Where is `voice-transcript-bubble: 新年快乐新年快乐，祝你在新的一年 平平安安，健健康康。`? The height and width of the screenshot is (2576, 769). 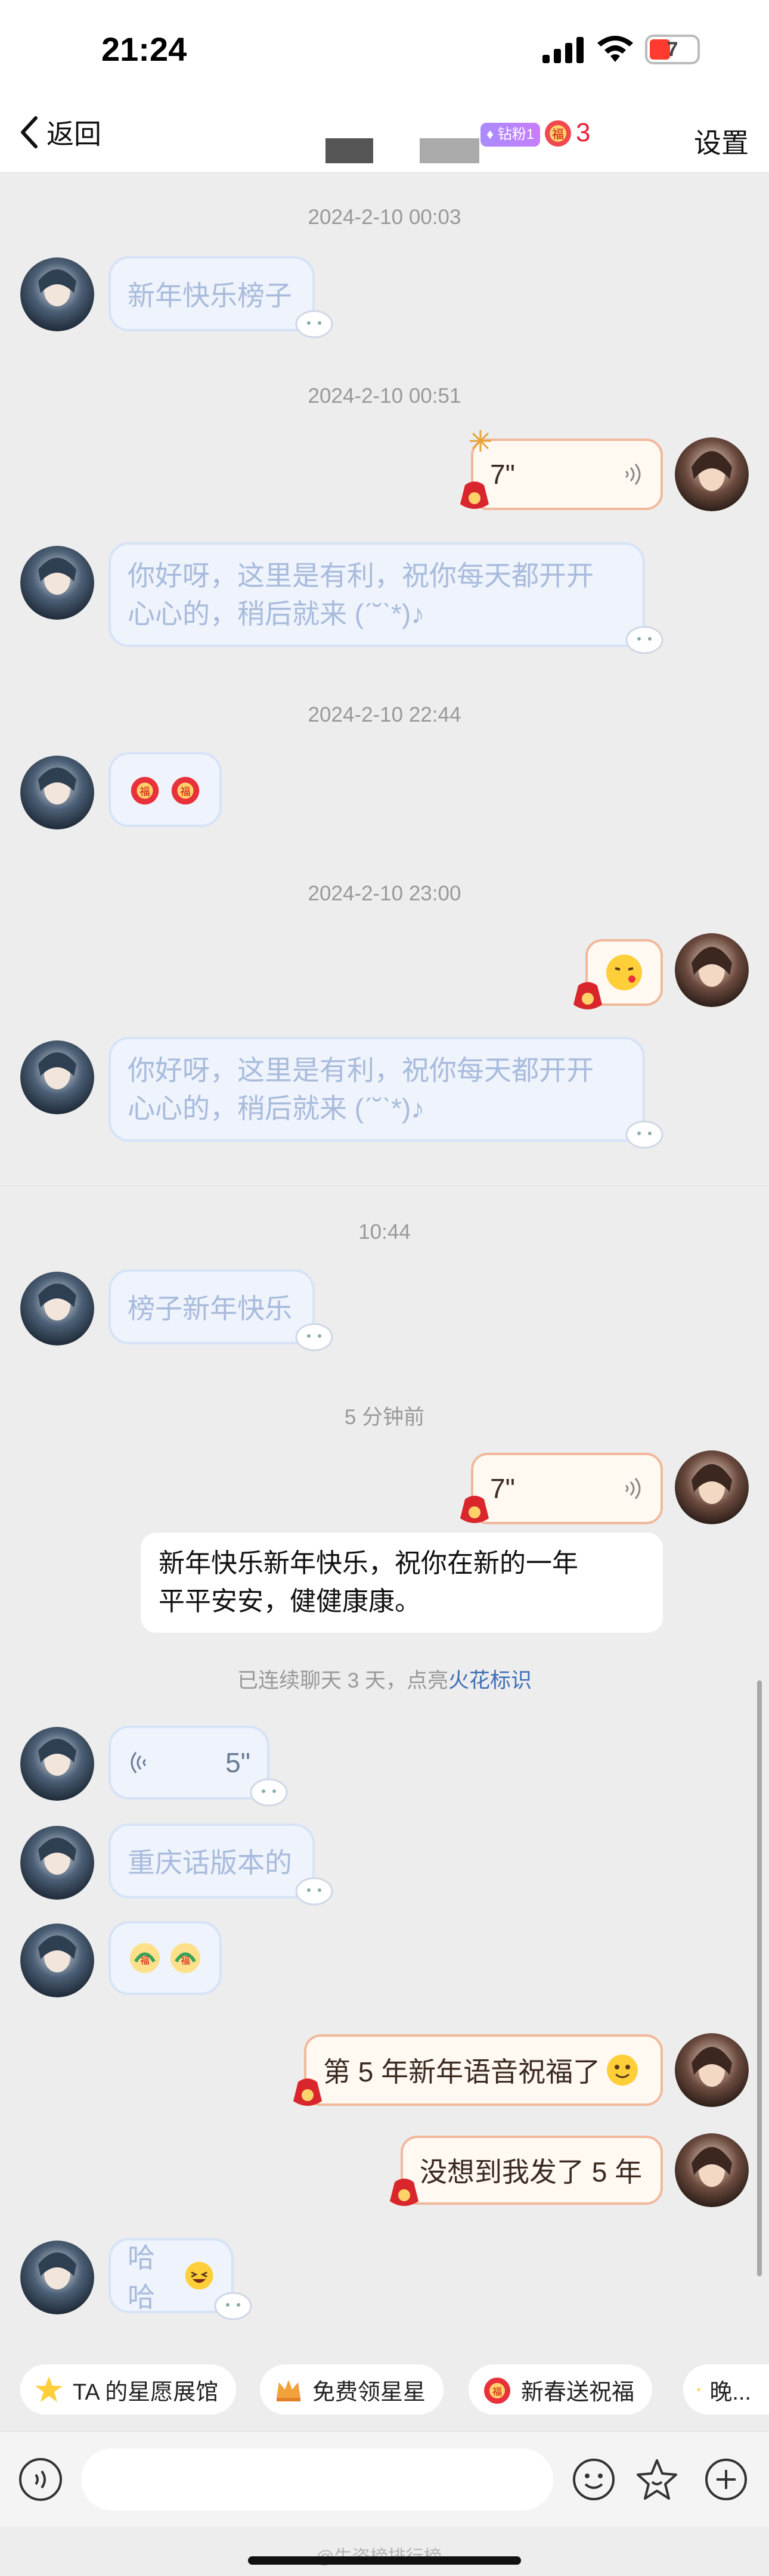 voice-transcript-bubble: 新年快乐新年快乐，祝你在新的一年 平平安安，健健康康。 is located at coordinates (402, 1583).